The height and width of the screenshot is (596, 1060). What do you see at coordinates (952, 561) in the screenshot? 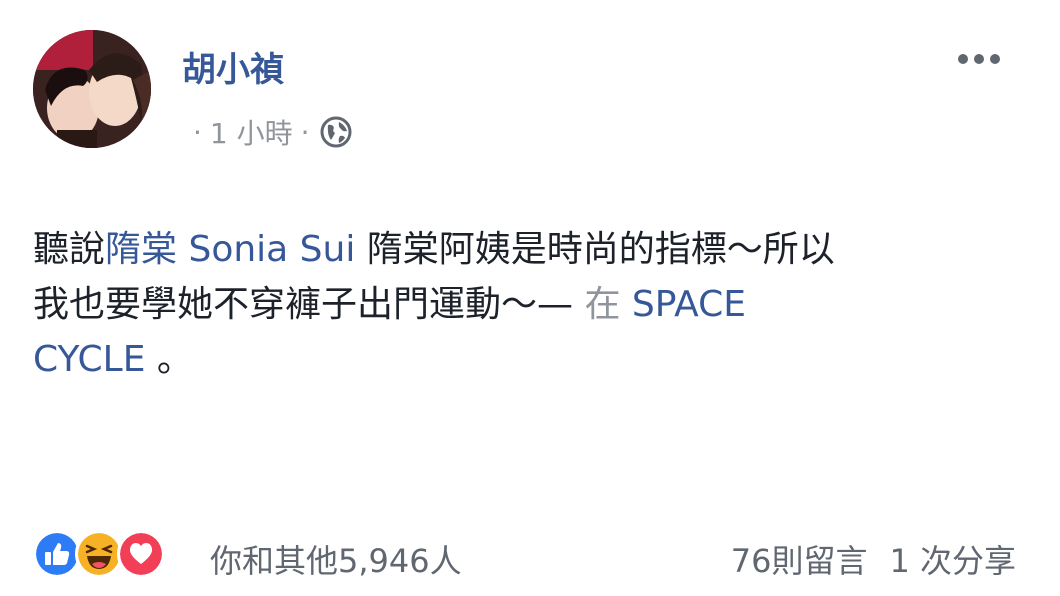
I see `share-count: 1 次分享` at bounding box center [952, 561].